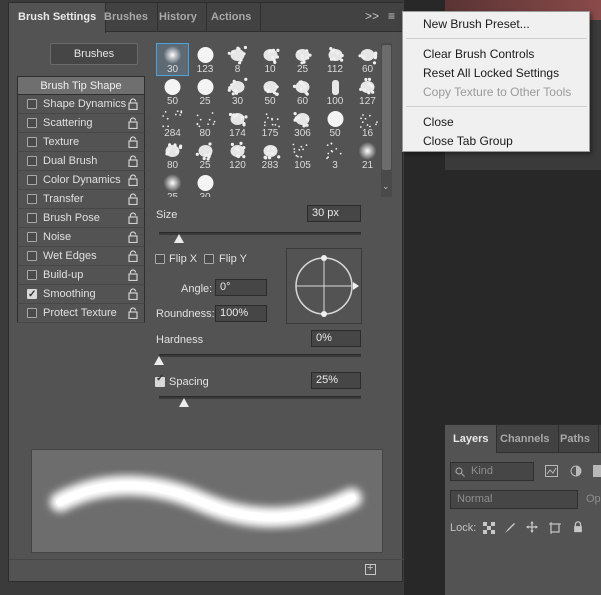  I want to click on tab-paths: Paths, so click(575, 439).